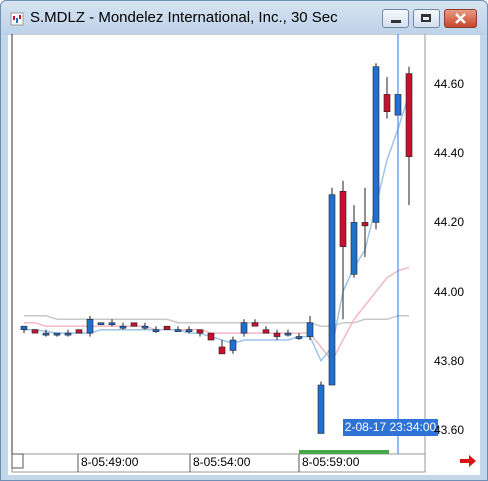 This screenshot has width=488, height=481. What do you see at coordinates (331, 462) in the screenshot?
I see `x-axis-label: 8-05:59:00` at bounding box center [331, 462].